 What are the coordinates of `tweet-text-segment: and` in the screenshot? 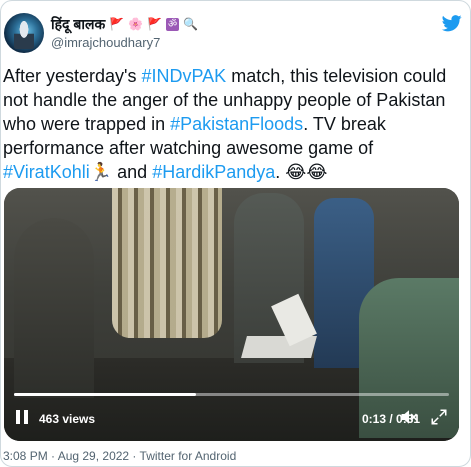 It's located at (132, 172).